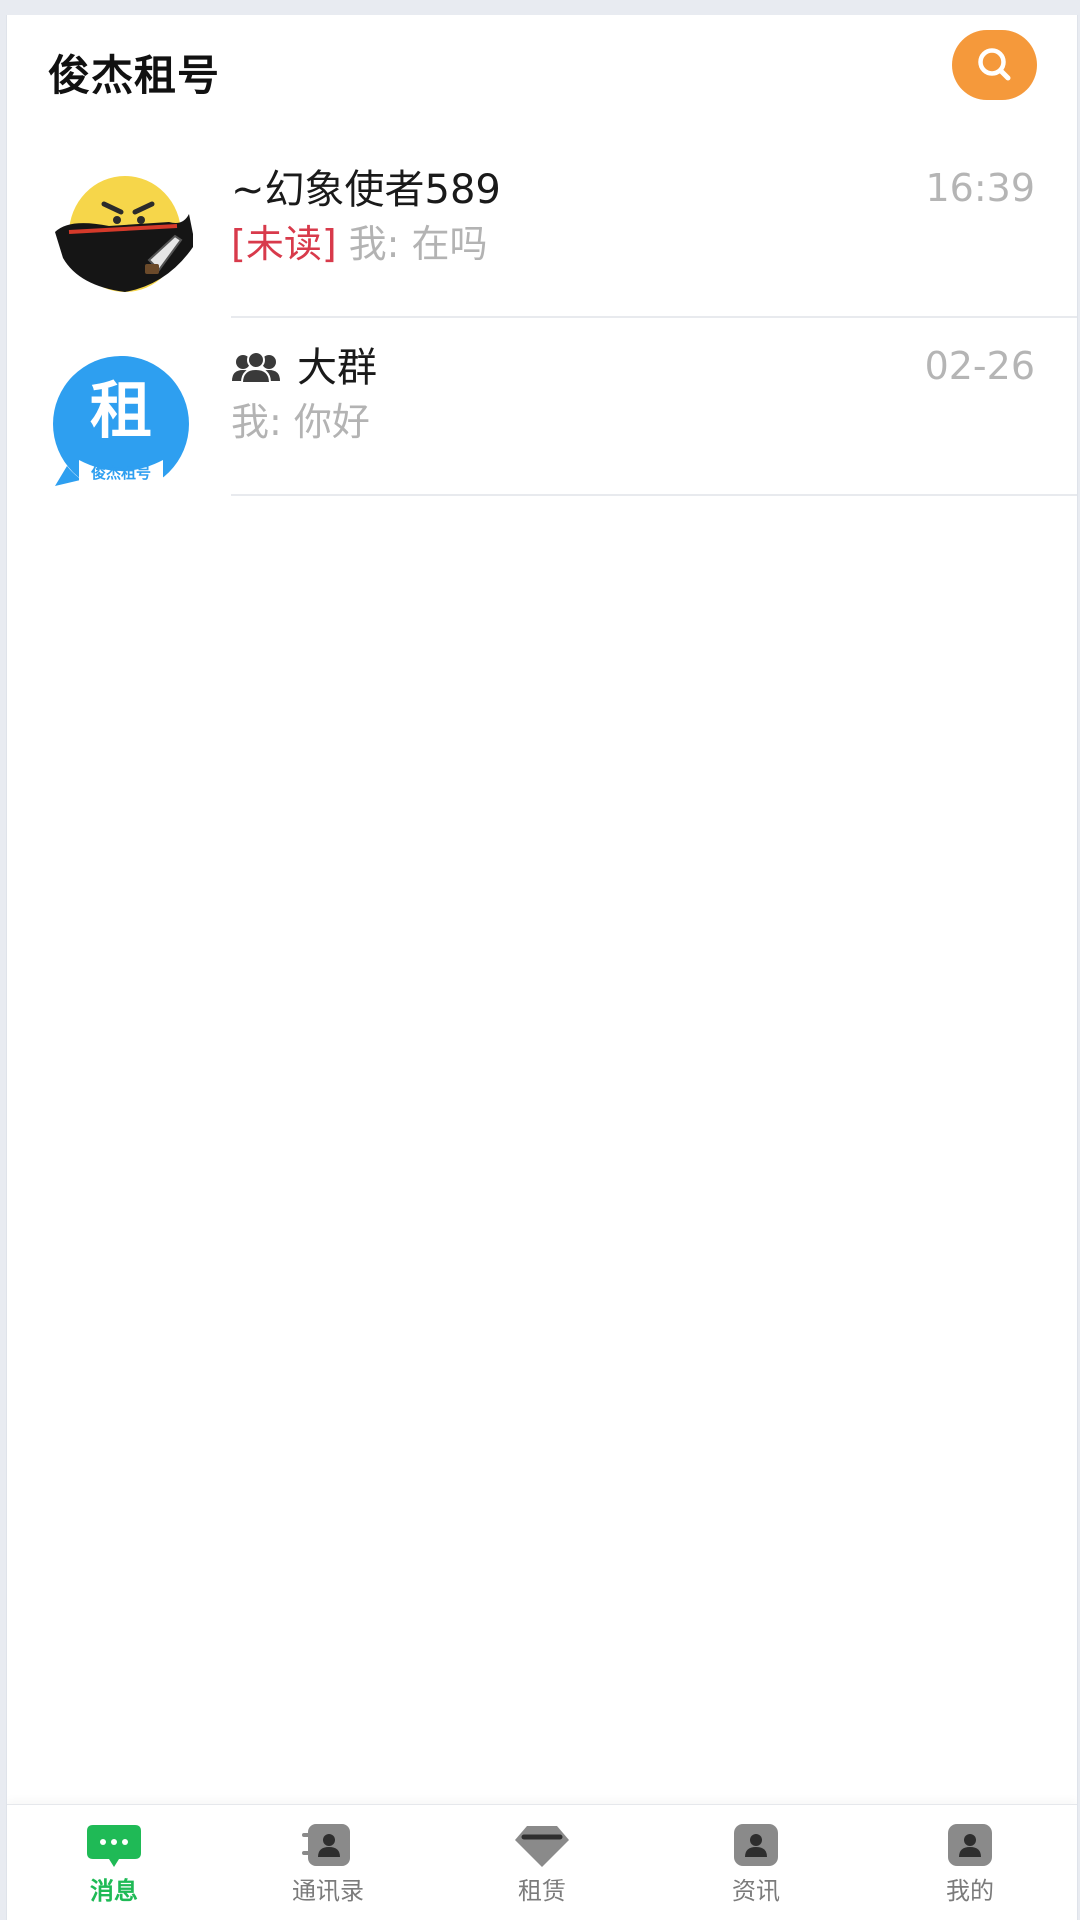 This screenshot has height=1920, width=1080. I want to click on nav-item-rental: 租赁, so click(542, 1862).